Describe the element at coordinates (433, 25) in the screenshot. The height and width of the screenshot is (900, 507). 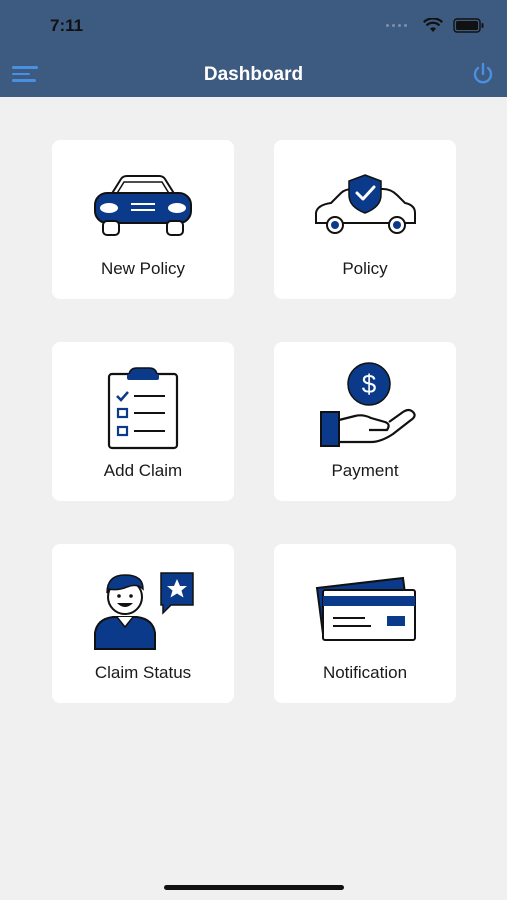
I see `wifi-icon` at that location.